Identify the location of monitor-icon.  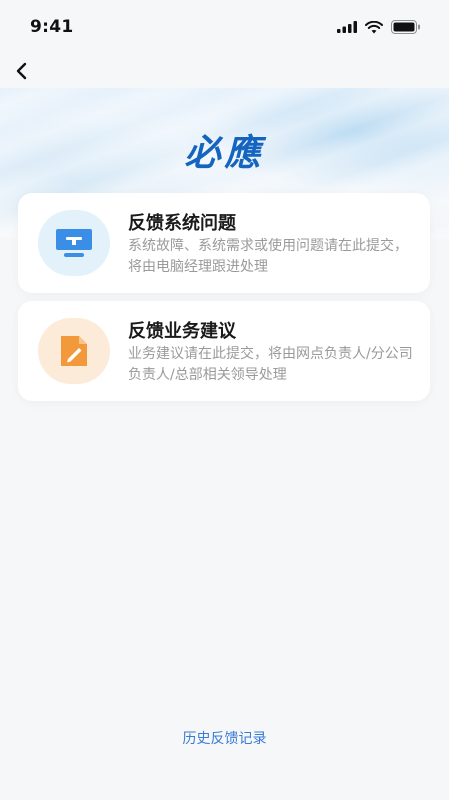
(74, 243).